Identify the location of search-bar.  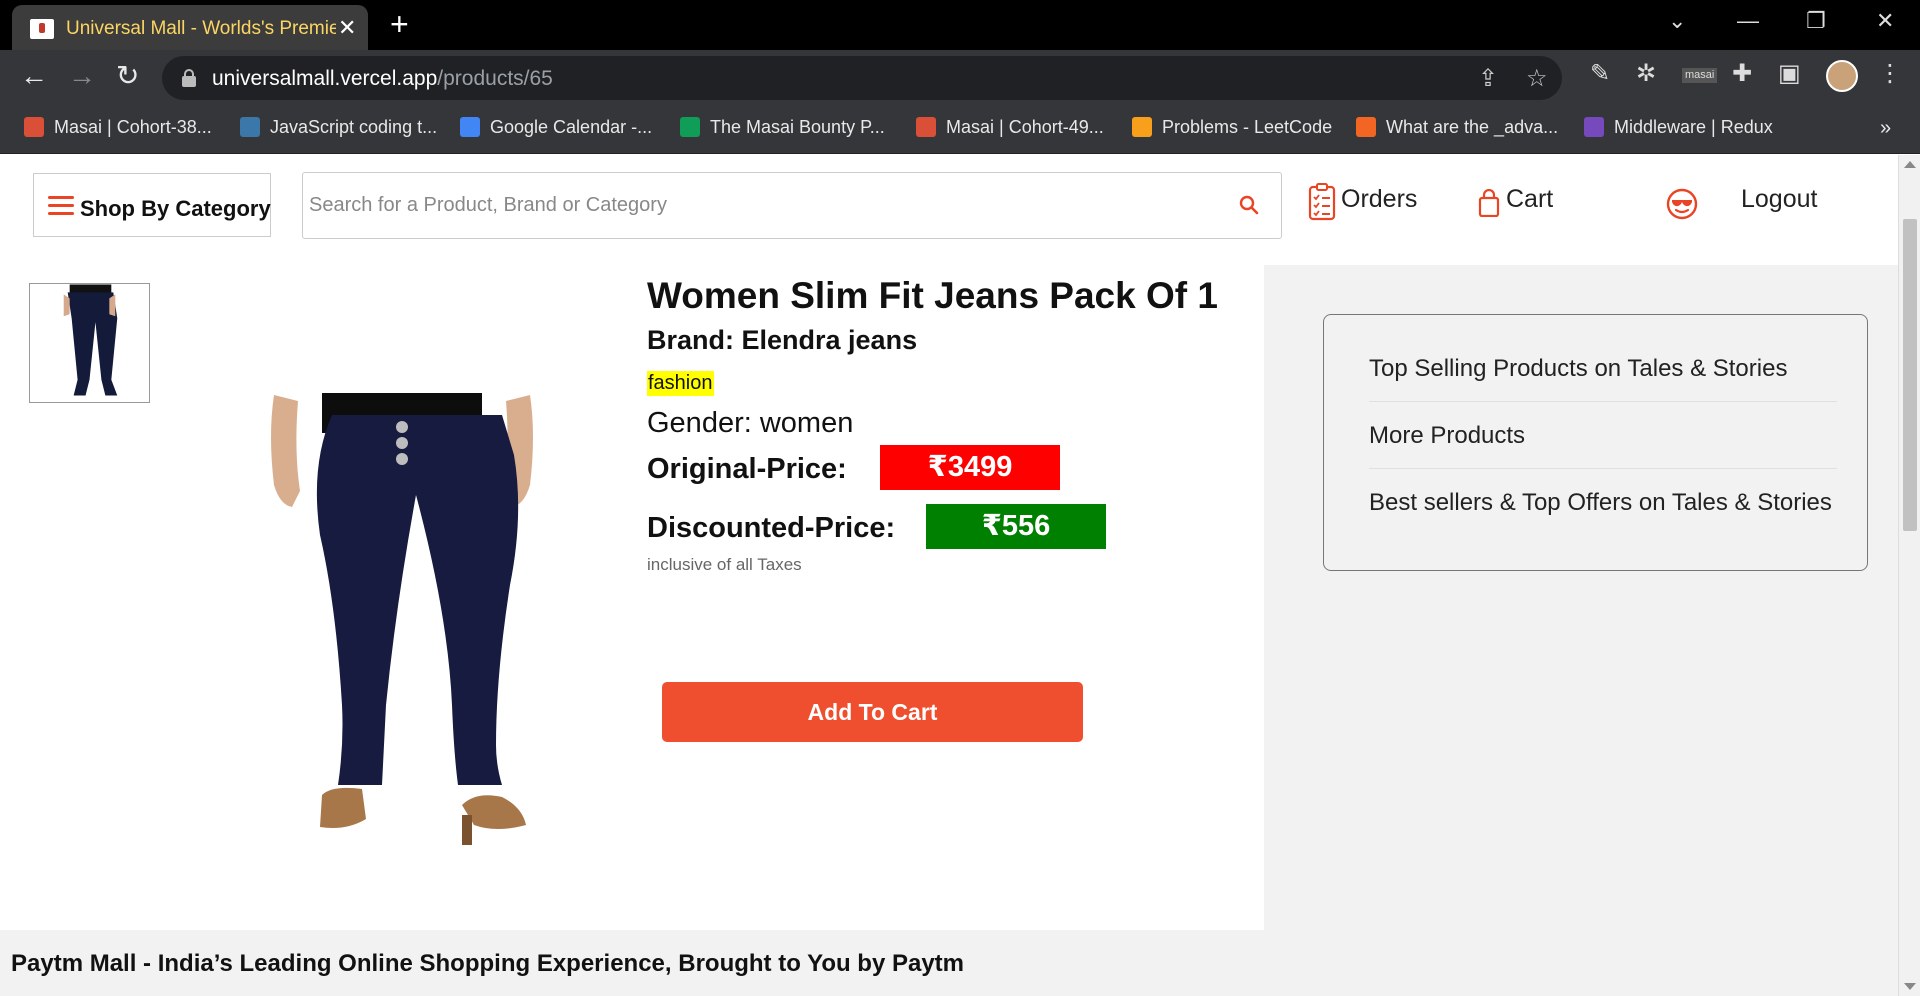
(792, 205).